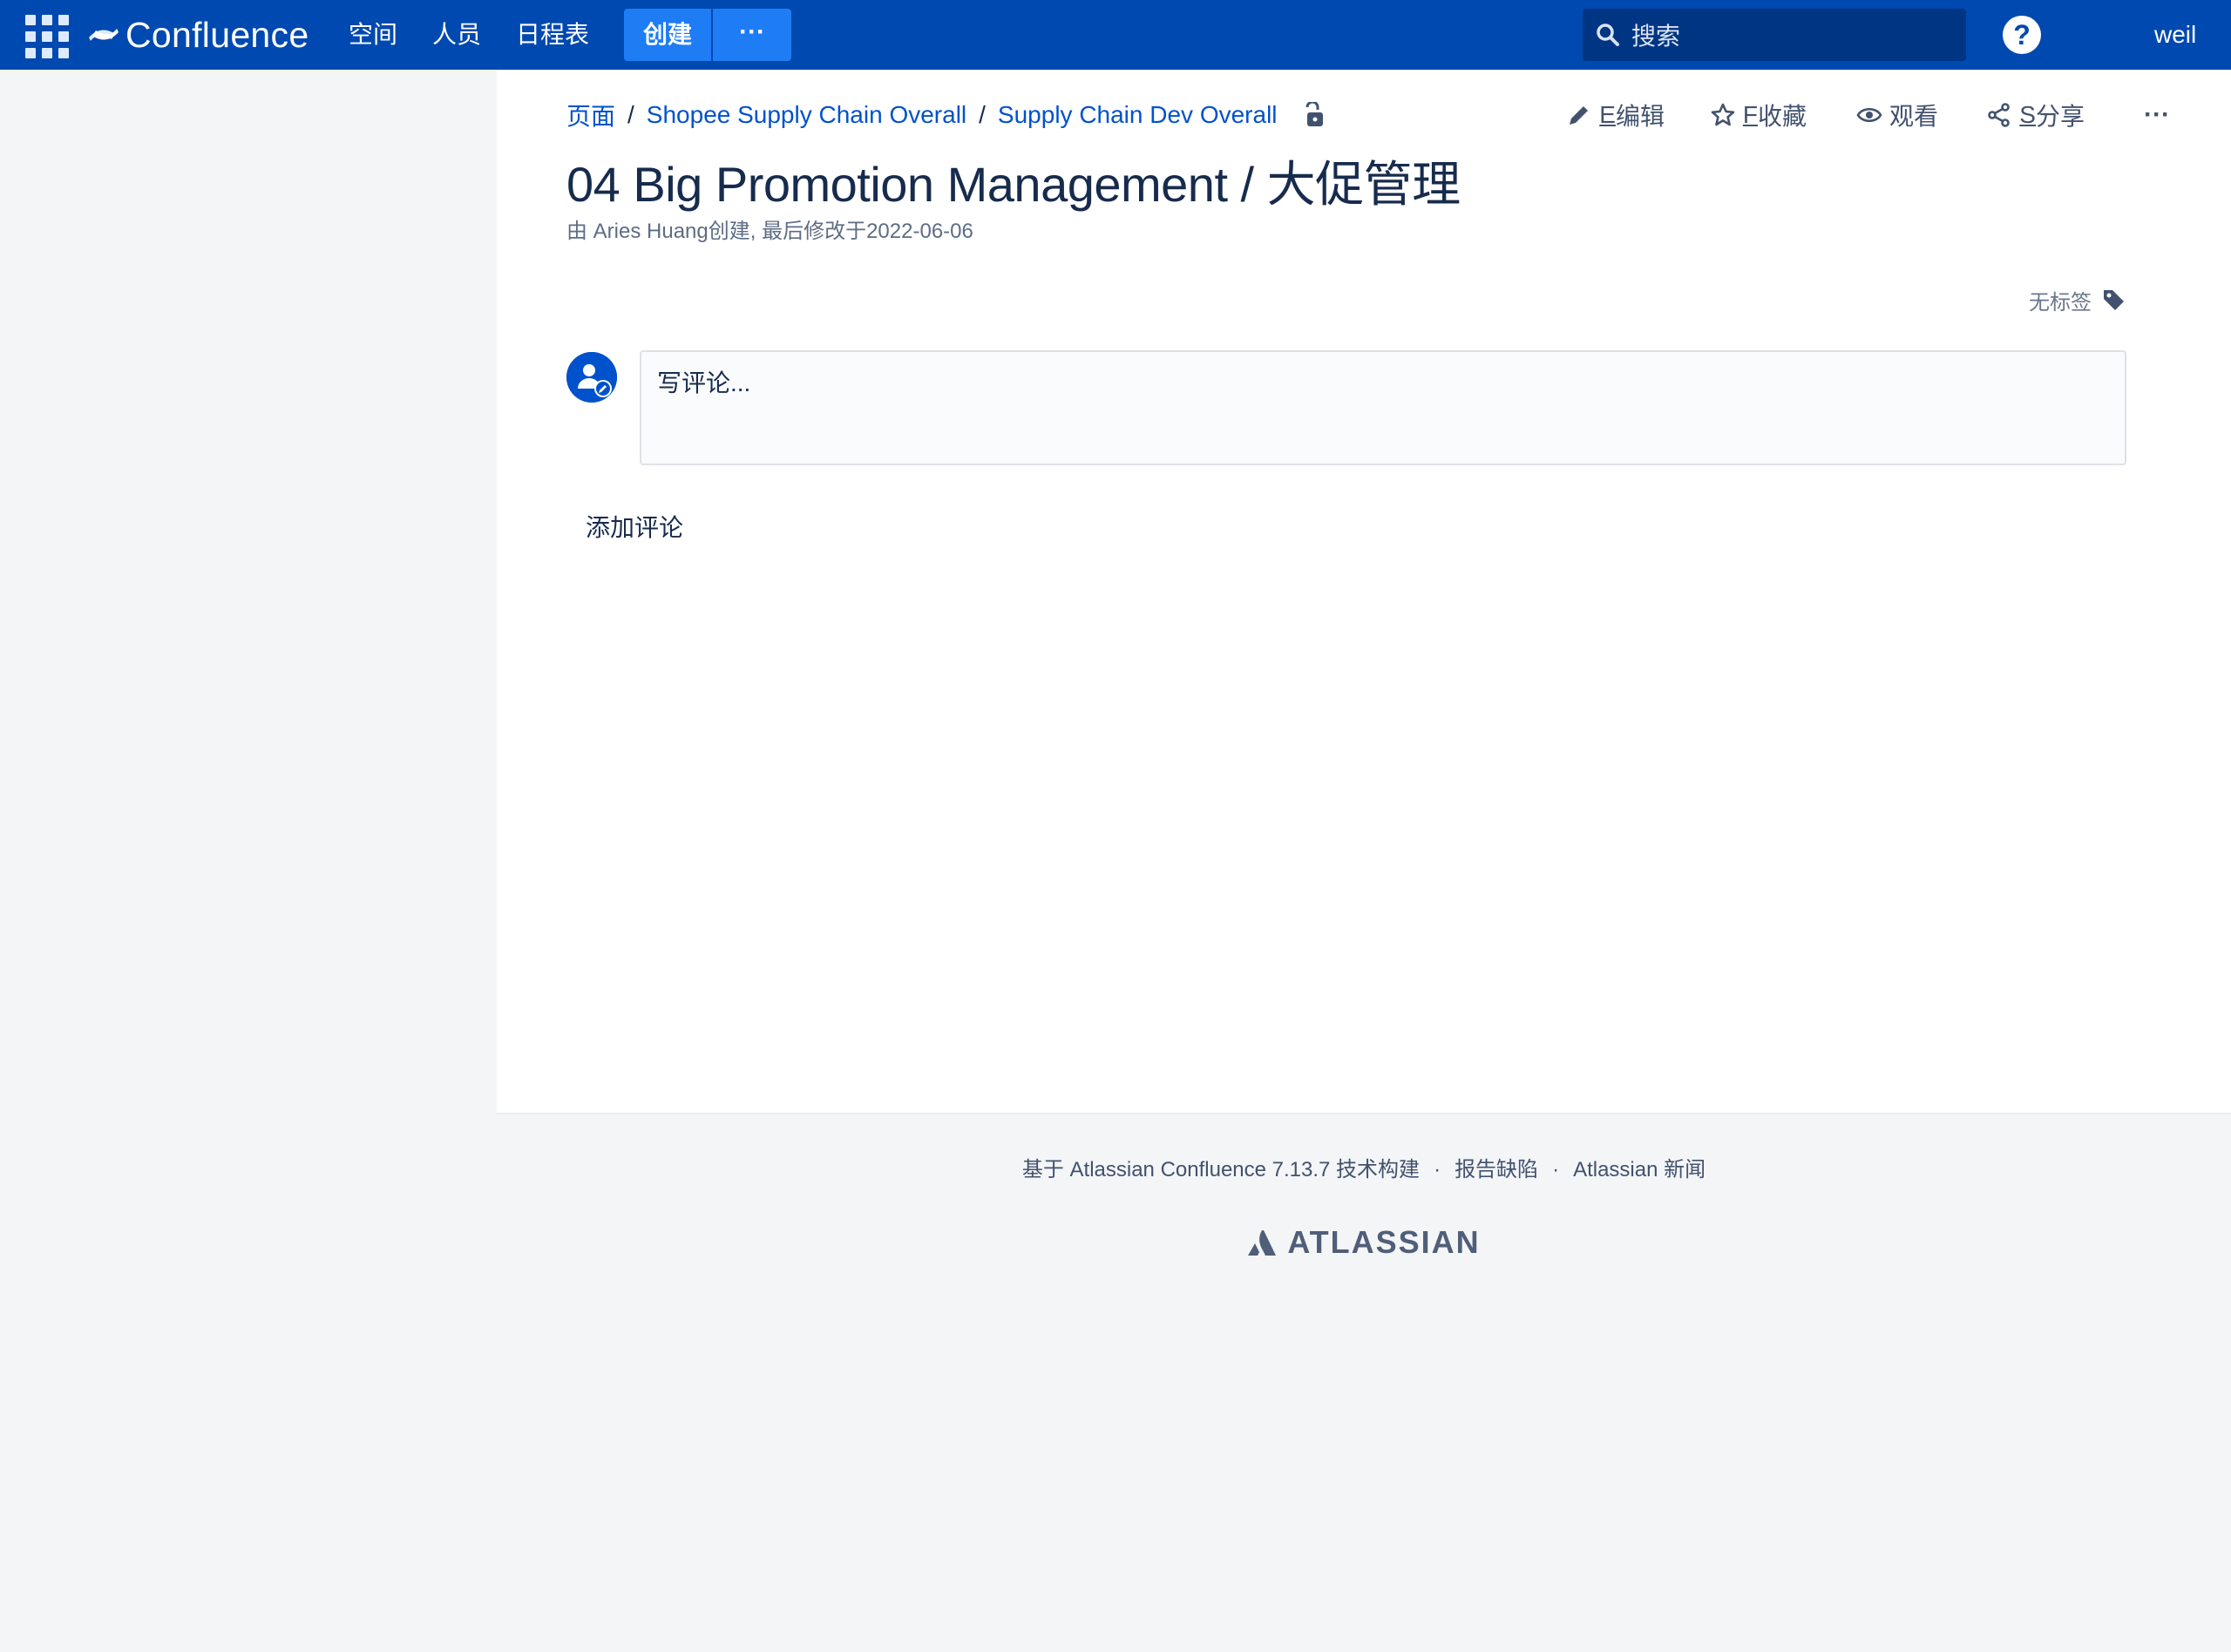 This screenshot has height=1652, width=2231. I want to click on add-comment-link: 添加评论, so click(634, 528).